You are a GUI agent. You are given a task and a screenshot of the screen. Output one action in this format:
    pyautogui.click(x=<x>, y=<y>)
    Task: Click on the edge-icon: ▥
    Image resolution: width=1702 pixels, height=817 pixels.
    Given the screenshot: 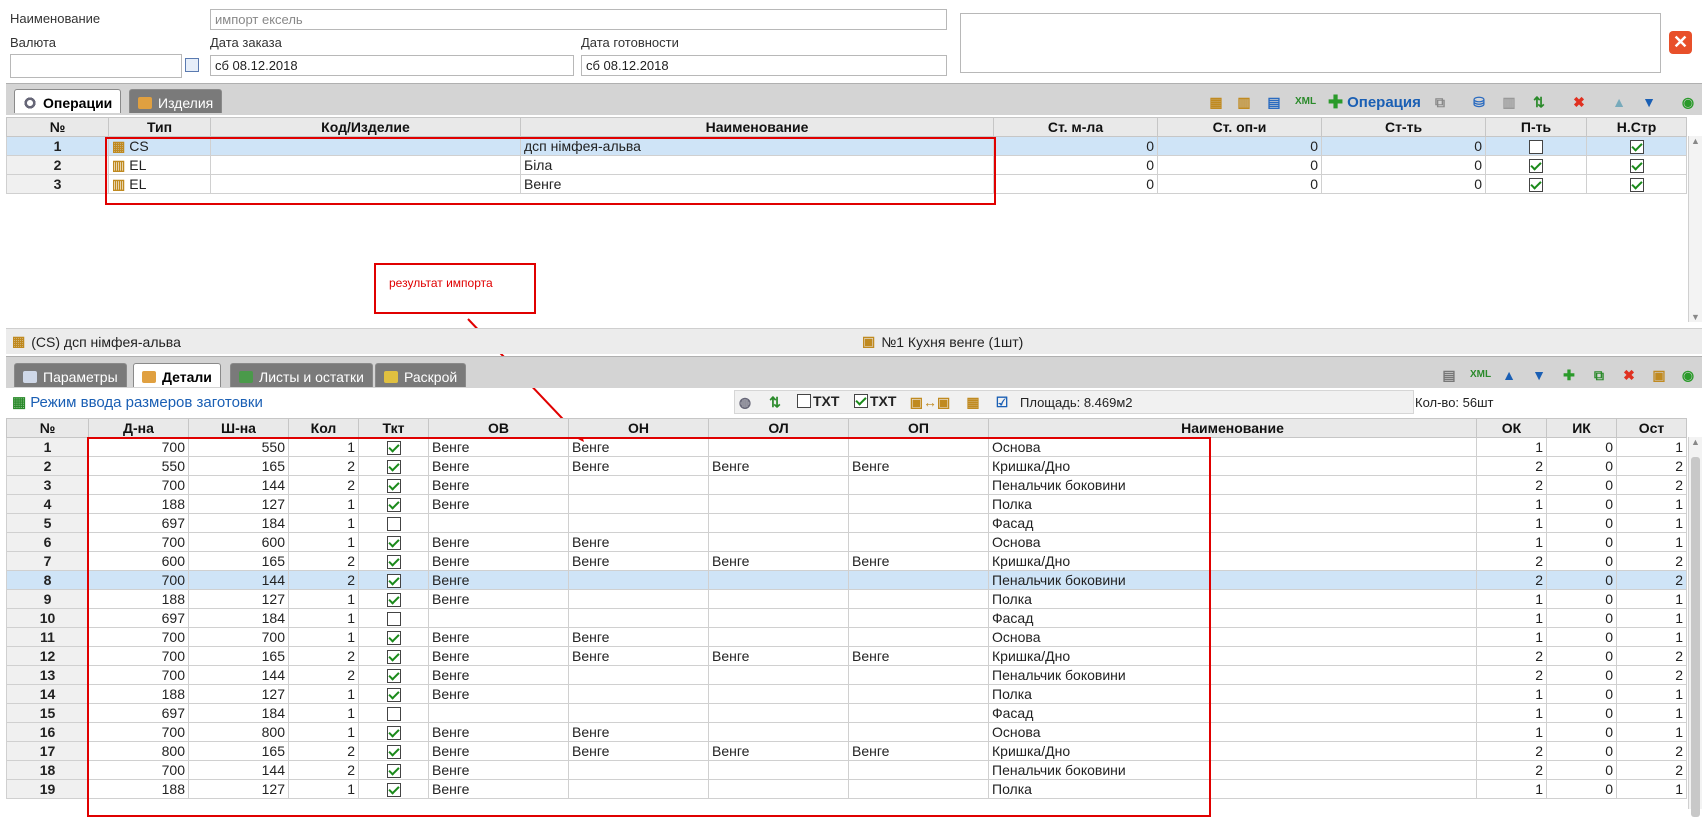 What is the action you would take?
    pyautogui.click(x=1244, y=102)
    